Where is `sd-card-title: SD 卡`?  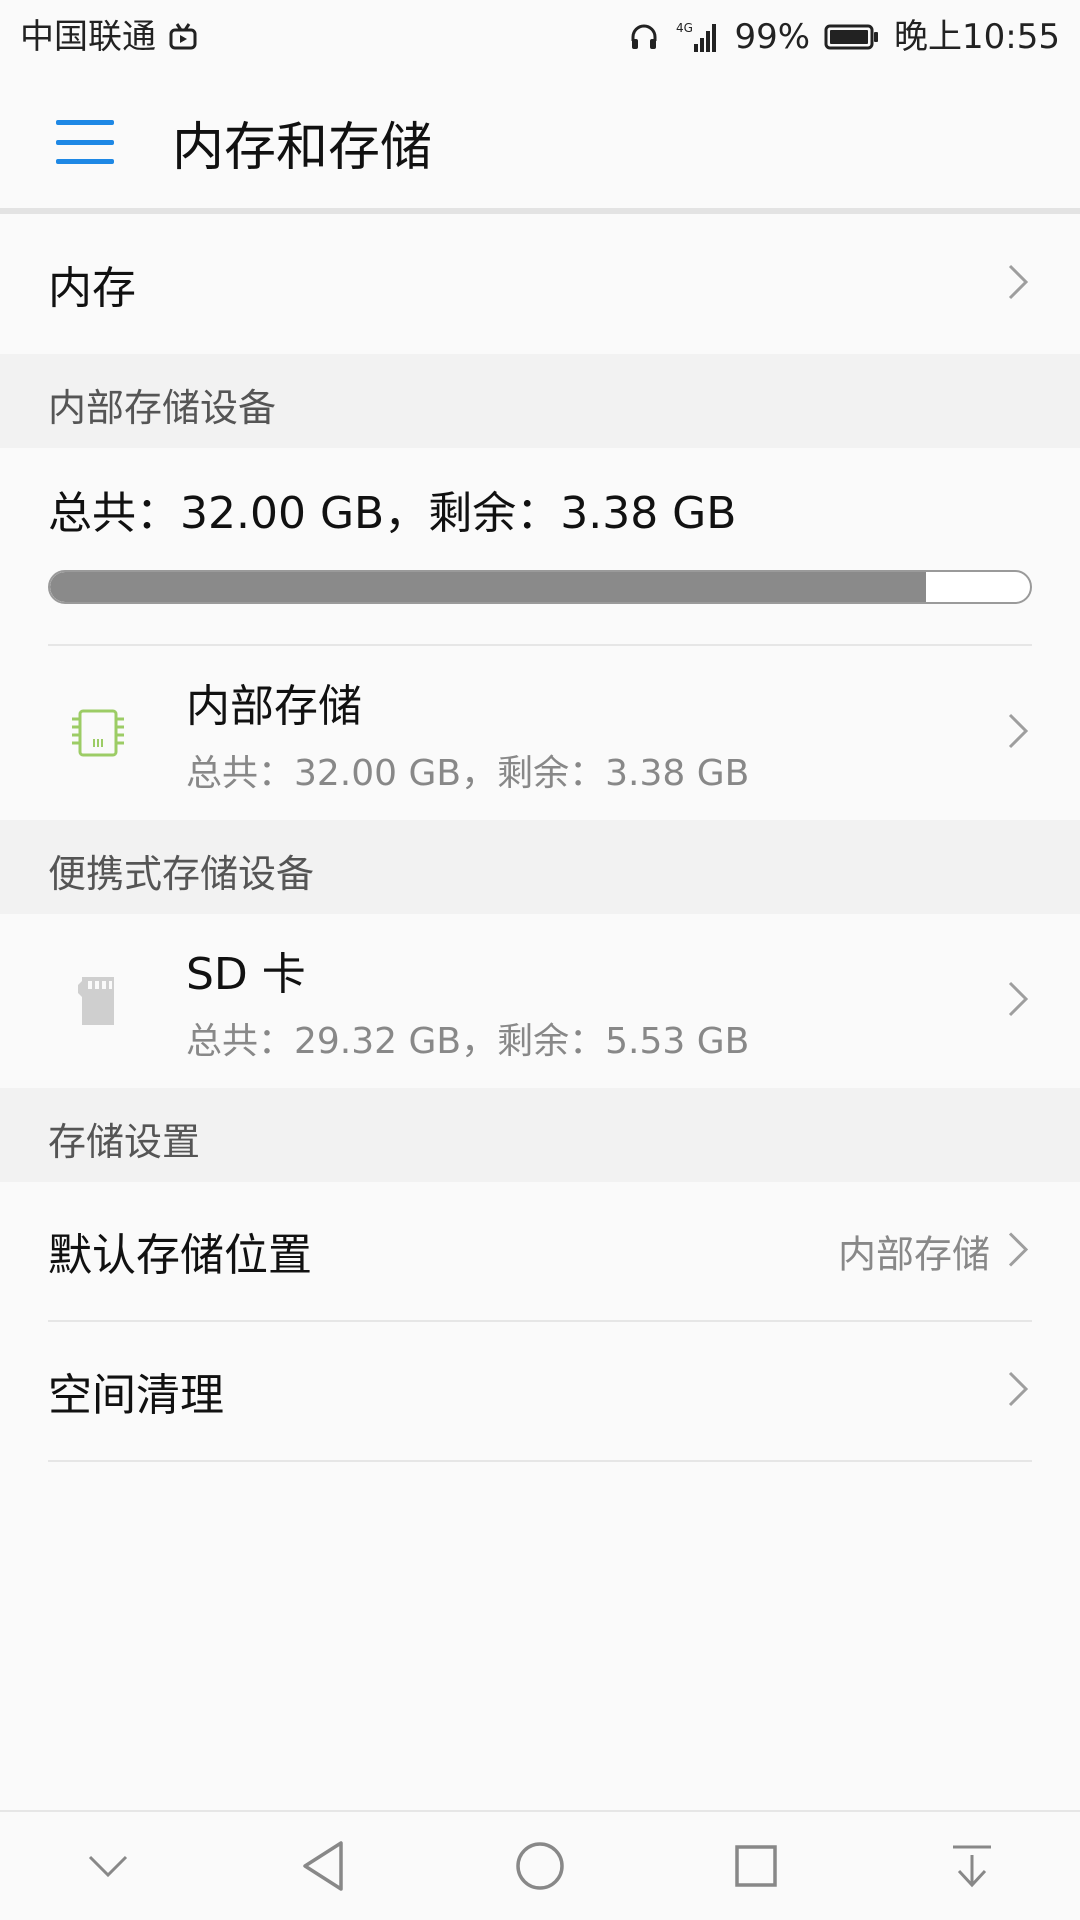 sd-card-title: SD 卡 is located at coordinates (246, 974).